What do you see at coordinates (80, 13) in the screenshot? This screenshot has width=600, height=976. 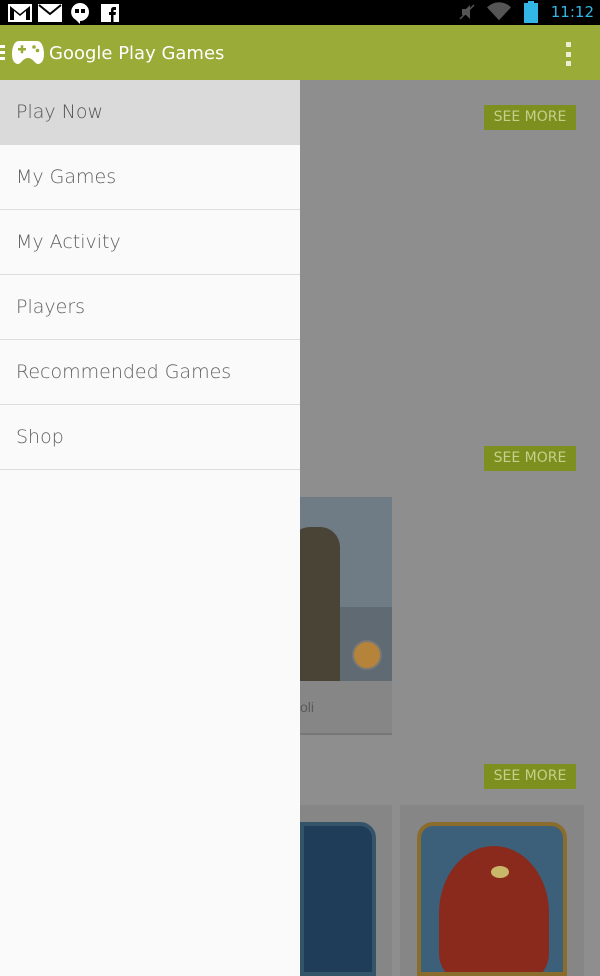 I see `hangouts-icon` at bounding box center [80, 13].